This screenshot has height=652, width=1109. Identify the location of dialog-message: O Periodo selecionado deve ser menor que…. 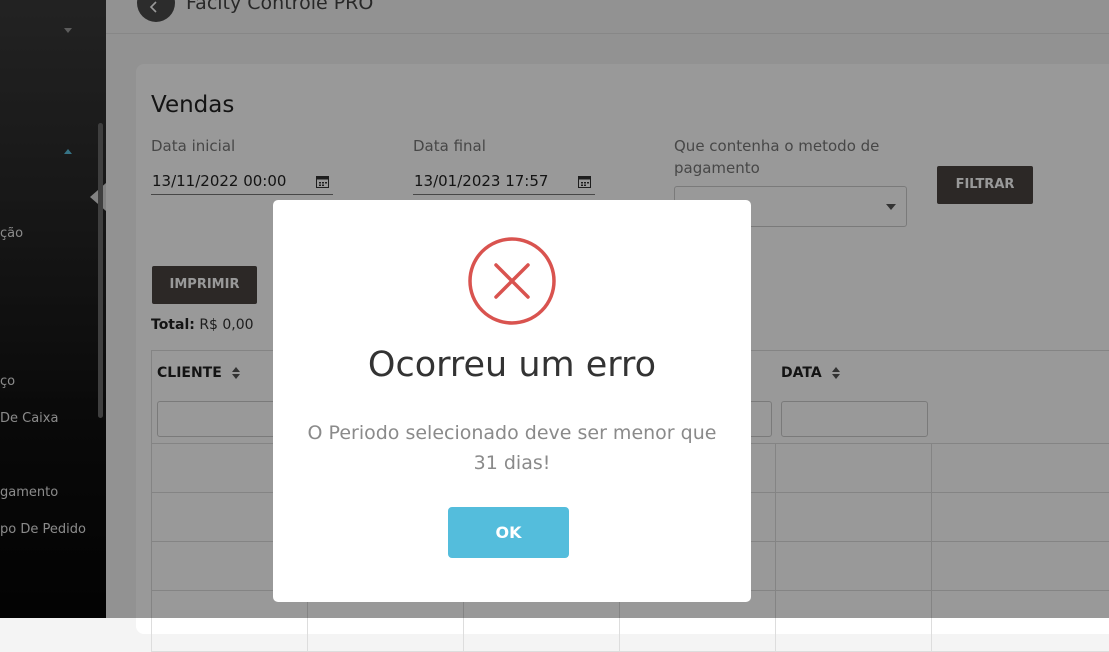
(512, 448).